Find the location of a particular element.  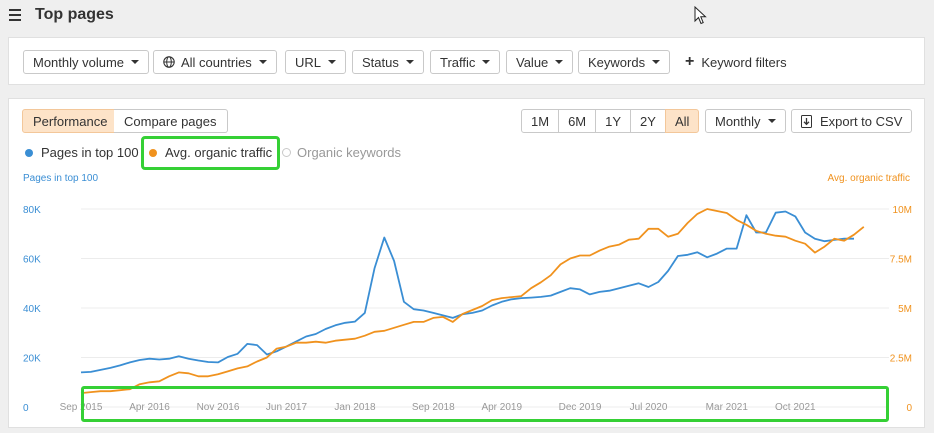

legend-keywords-label: Organic keywords is located at coordinates (349, 152).